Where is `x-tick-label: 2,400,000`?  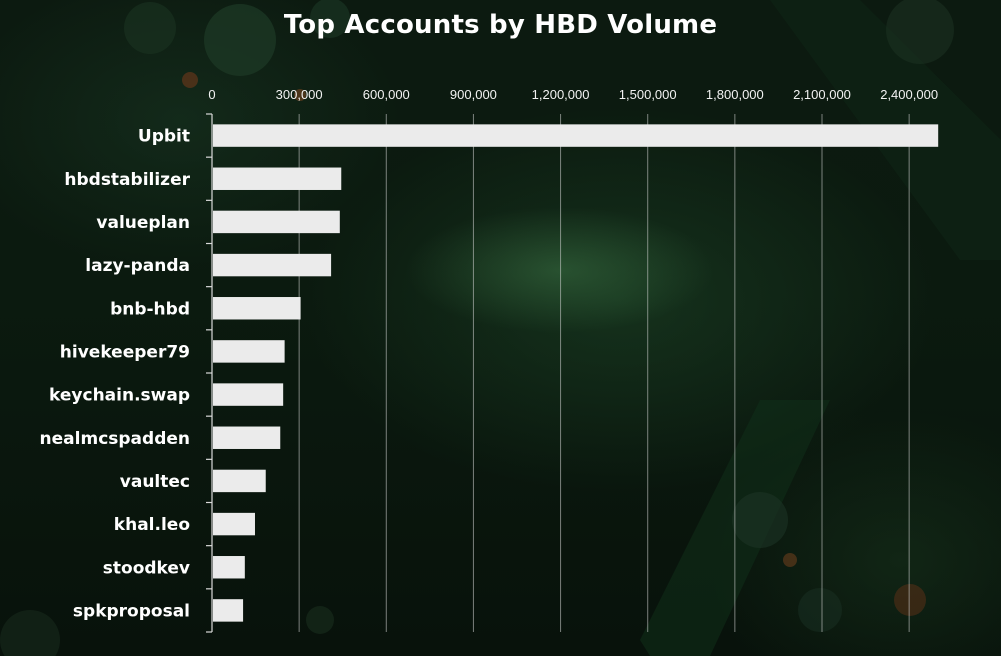
x-tick-label: 2,400,000 is located at coordinates (909, 94).